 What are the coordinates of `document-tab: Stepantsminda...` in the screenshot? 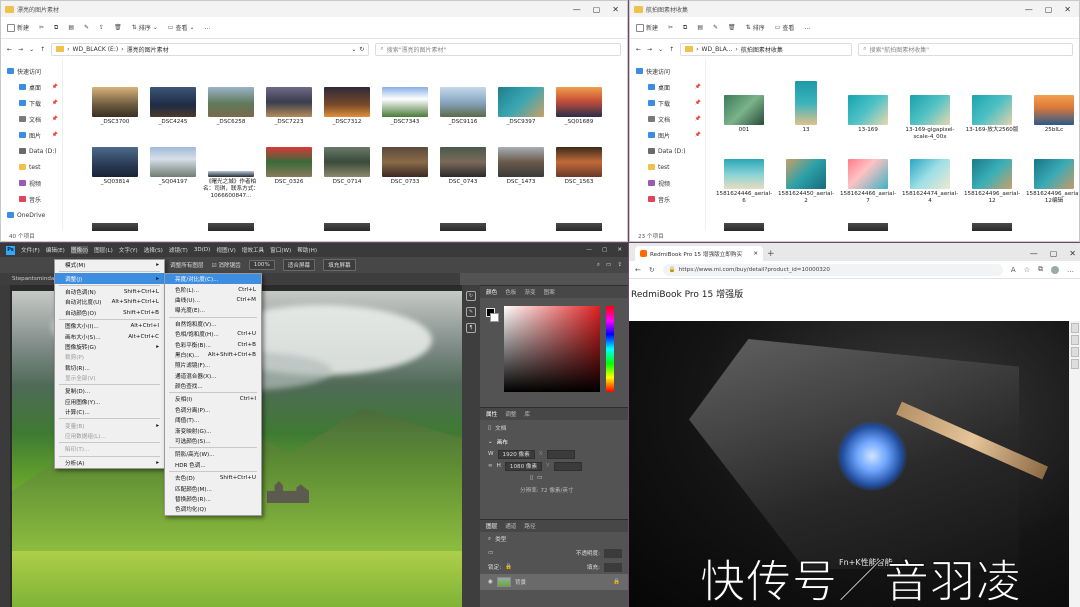 It's located at (36, 279).